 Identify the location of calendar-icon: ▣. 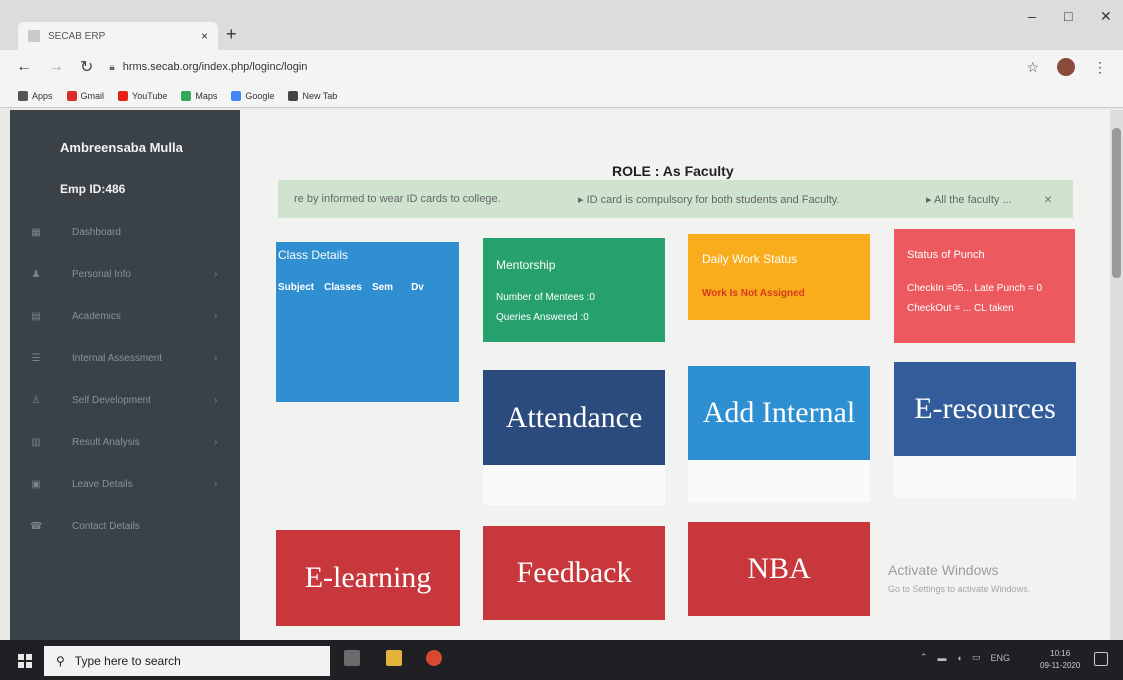
(36, 484).